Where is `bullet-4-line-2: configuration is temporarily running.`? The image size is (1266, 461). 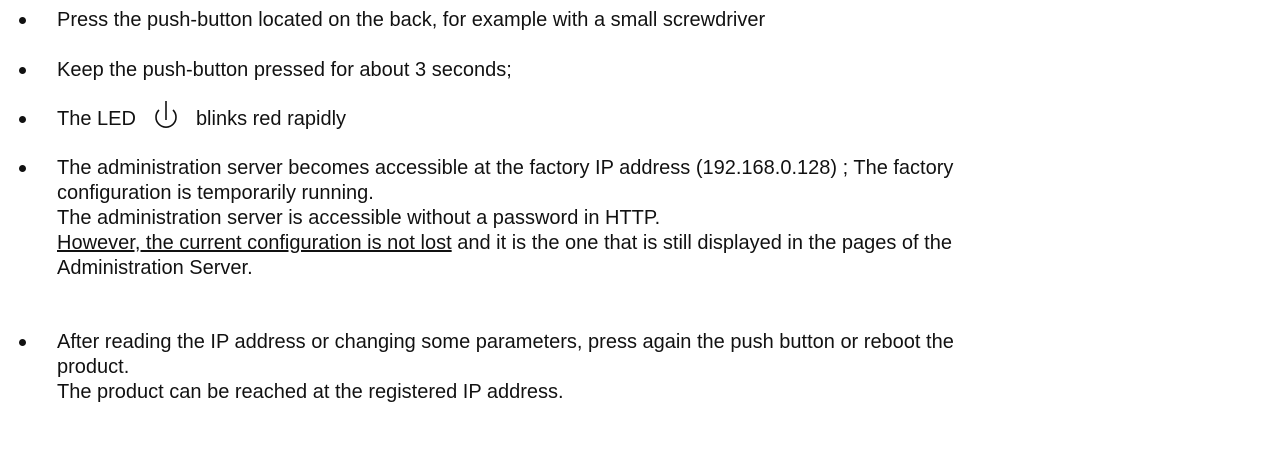
bullet-4-line-2: configuration is temporarily running. is located at coordinates (215, 193).